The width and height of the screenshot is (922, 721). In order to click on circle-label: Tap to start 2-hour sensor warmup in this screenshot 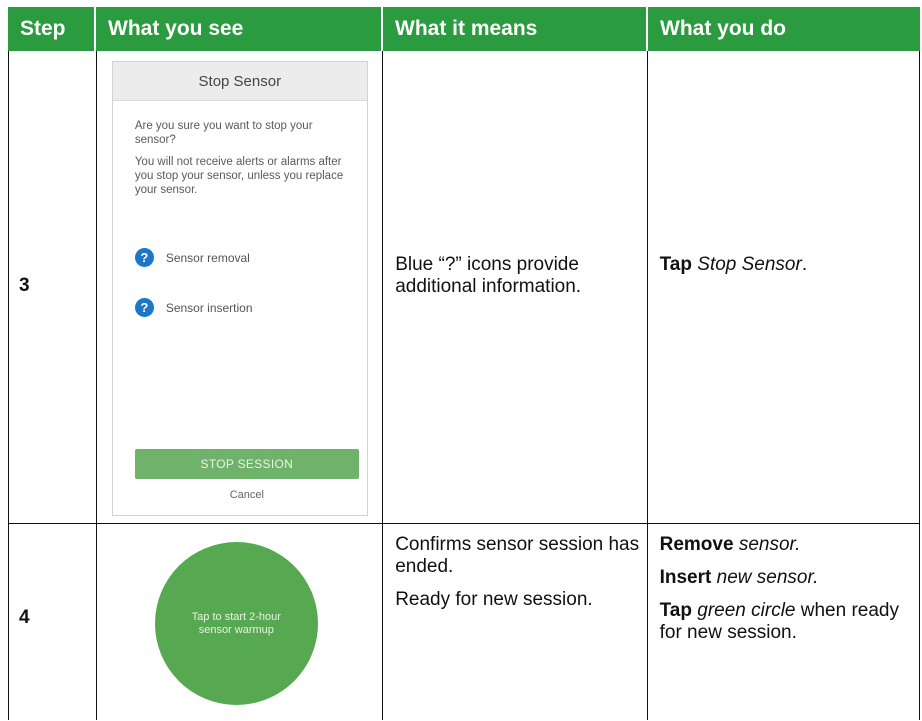, I will do `click(236, 623)`.